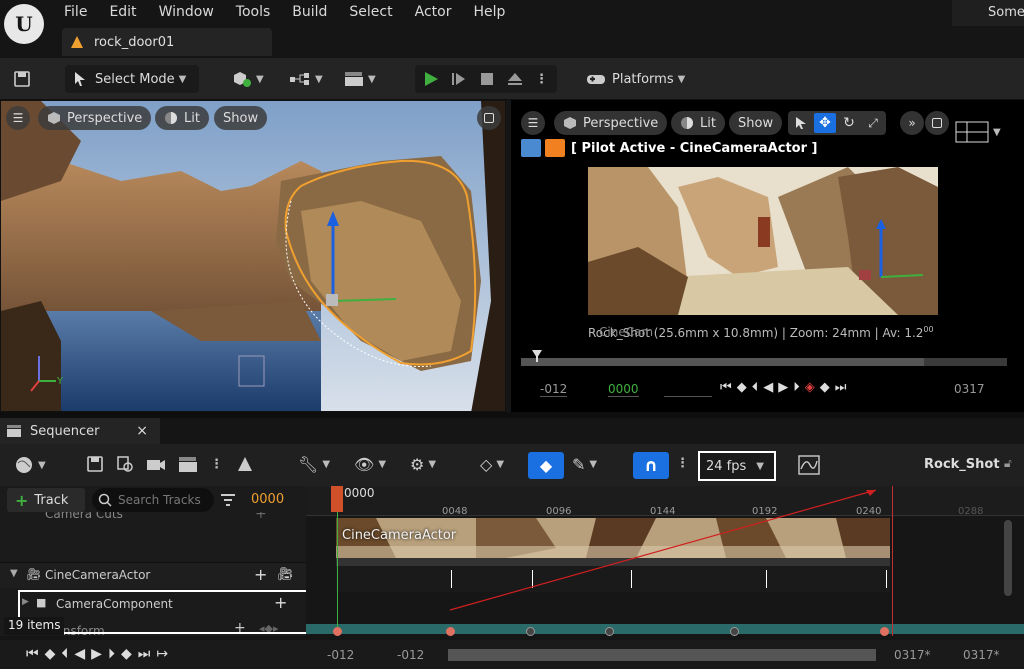  Describe the element at coordinates (489, 12) in the screenshot. I see `menu-help: Help` at that location.